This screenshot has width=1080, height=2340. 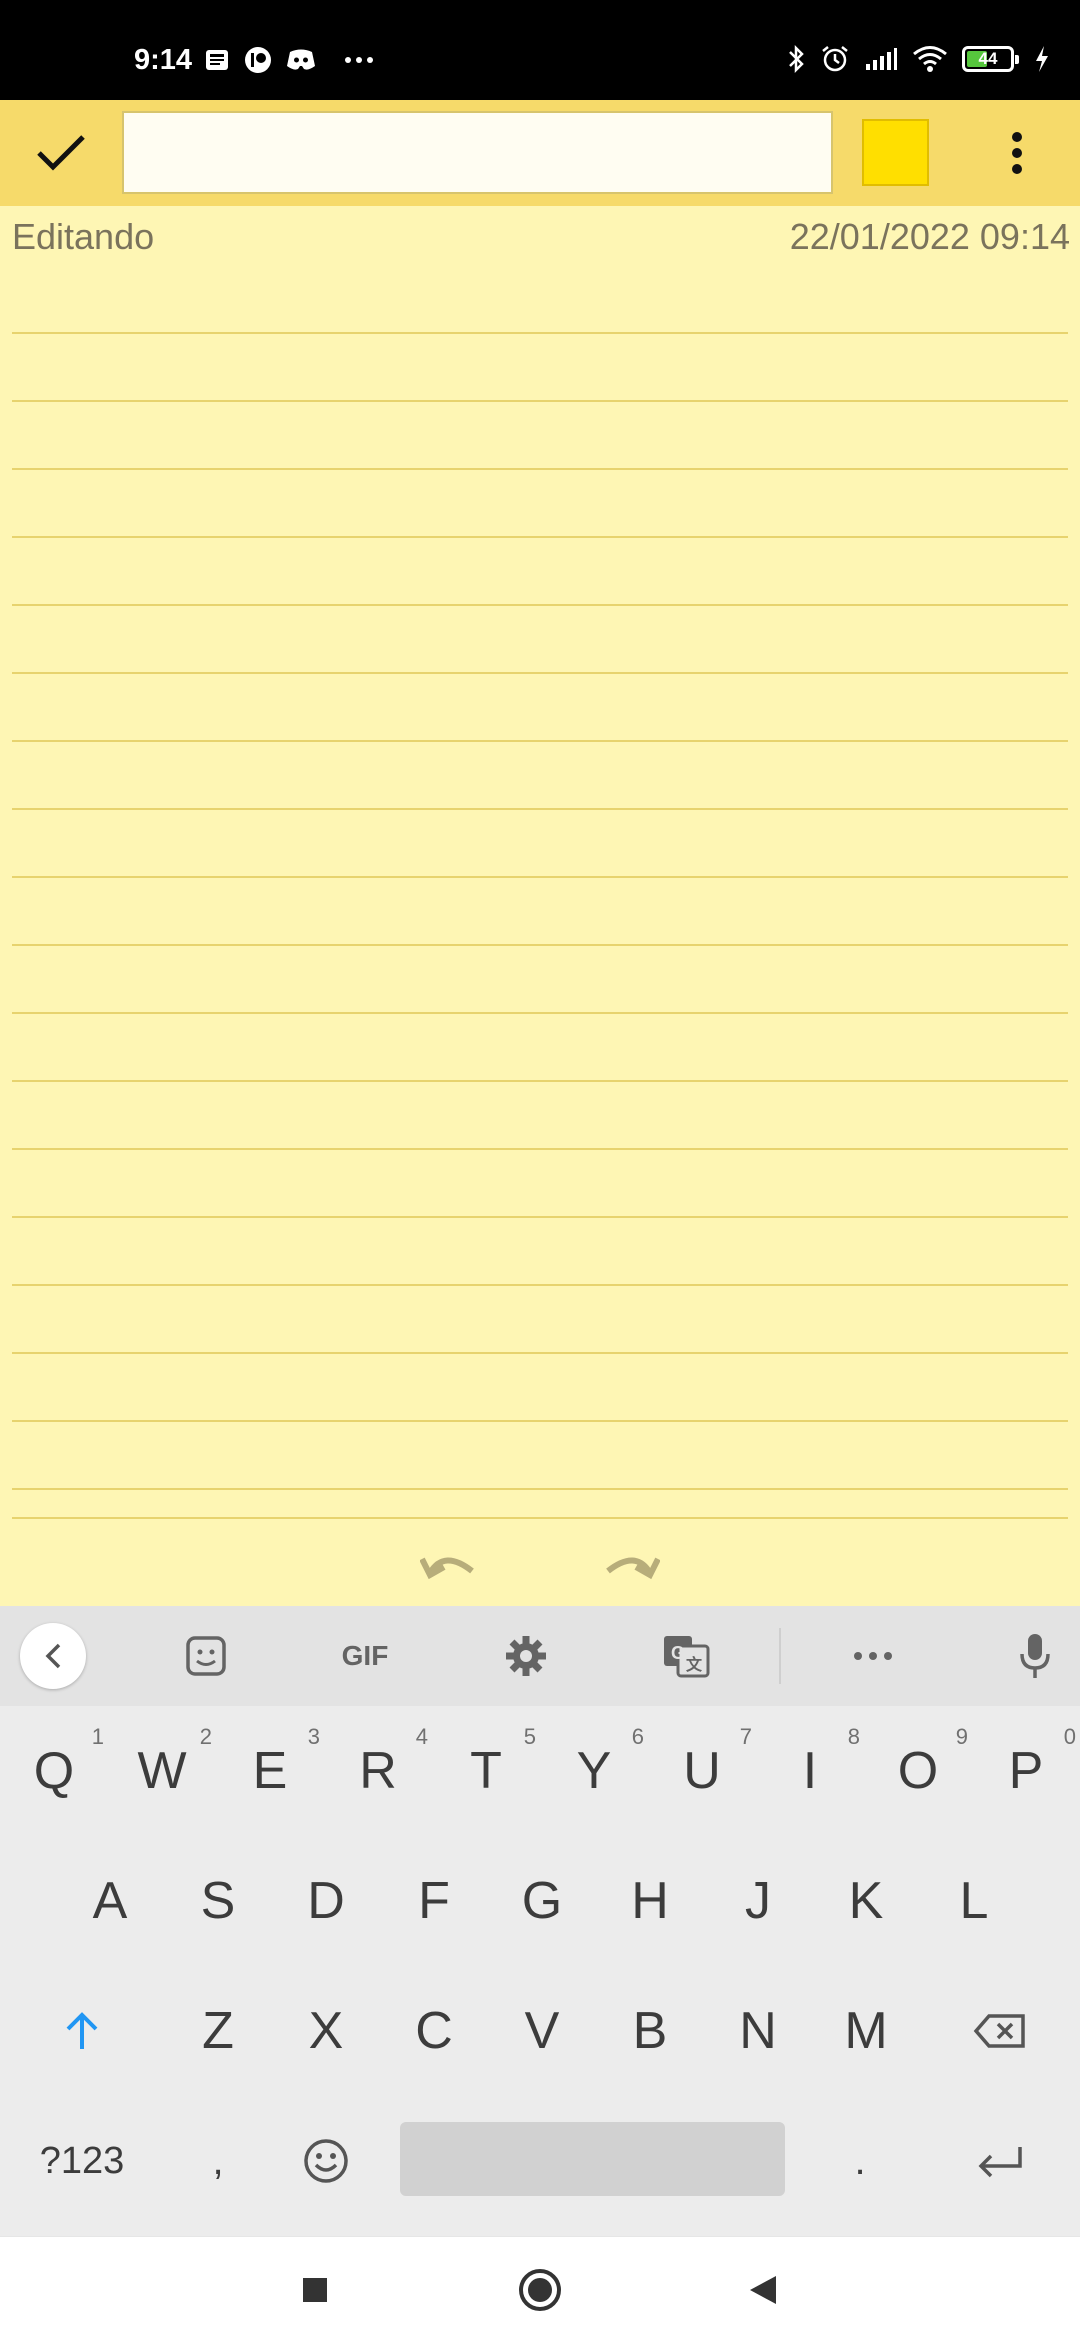 I want to click on back-triangle-icon, so click(x=763, y=2290).